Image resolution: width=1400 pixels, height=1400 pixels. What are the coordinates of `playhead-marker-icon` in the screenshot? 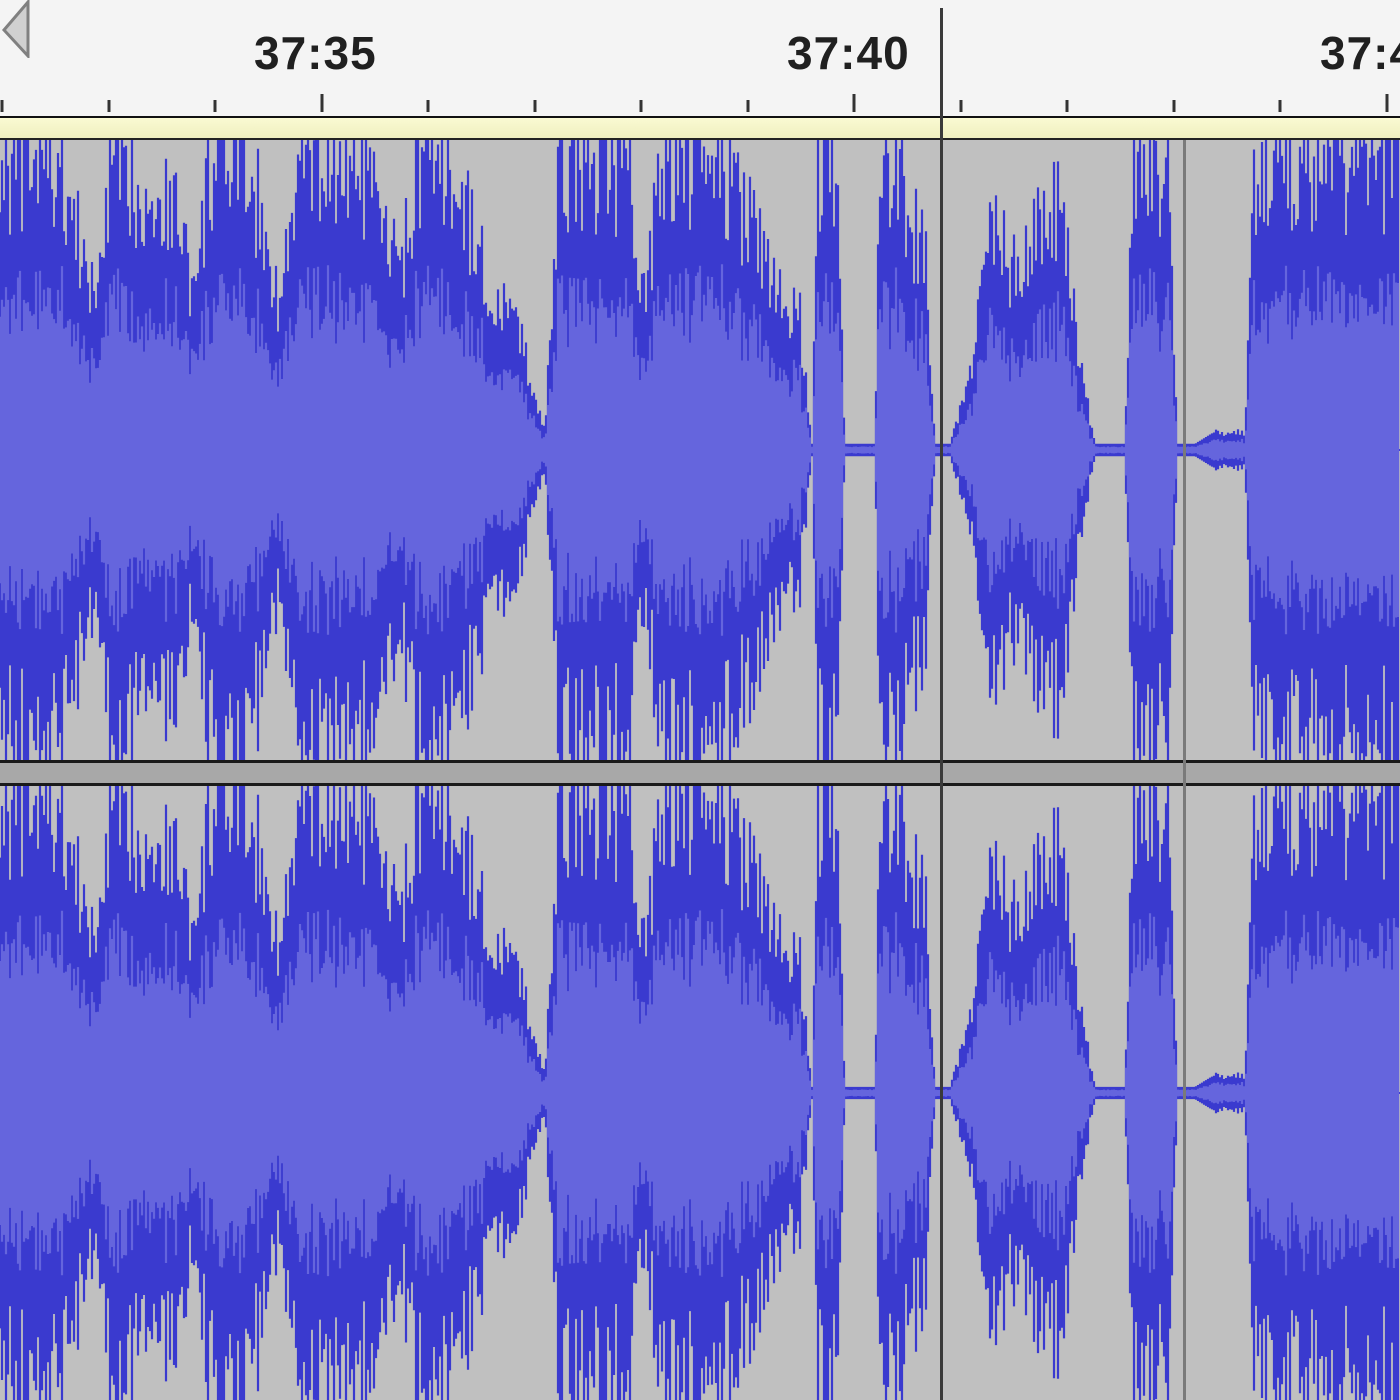 It's located at (15, 29).